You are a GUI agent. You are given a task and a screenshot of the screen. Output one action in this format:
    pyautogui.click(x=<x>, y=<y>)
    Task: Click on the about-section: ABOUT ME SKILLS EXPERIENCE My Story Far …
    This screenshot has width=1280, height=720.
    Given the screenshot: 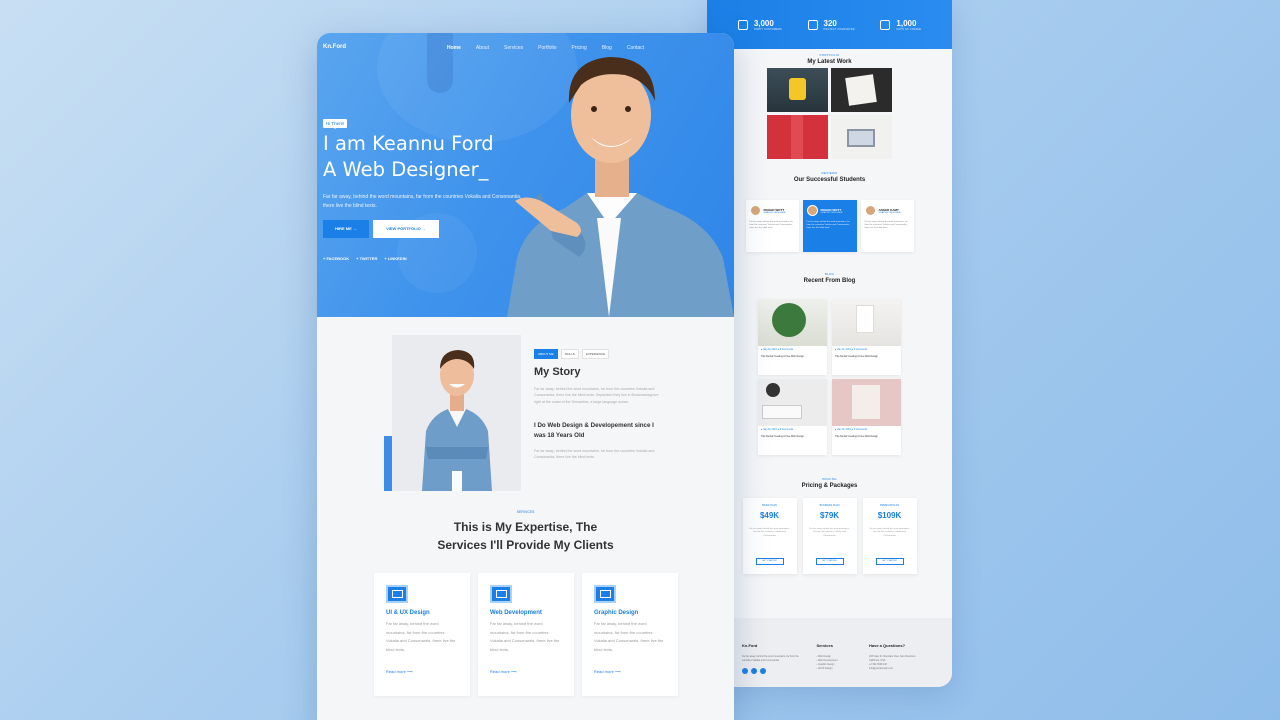 What is the action you would take?
    pyautogui.click(x=525, y=425)
    